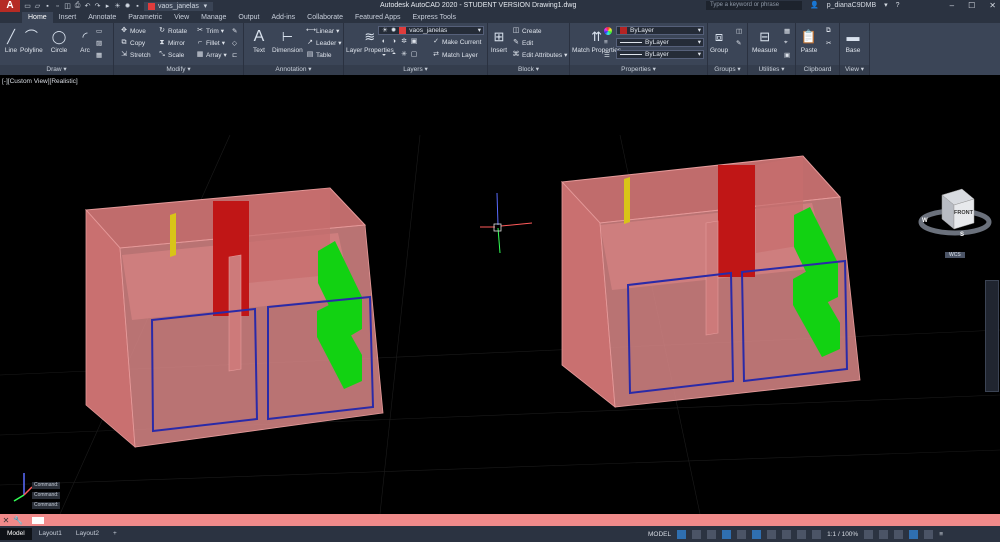 Image resolution: width=1000 pixels, height=542 pixels. What do you see at coordinates (47, 6) in the screenshot?
I see `save-icon: ▪` at bounding box center [47, 6].